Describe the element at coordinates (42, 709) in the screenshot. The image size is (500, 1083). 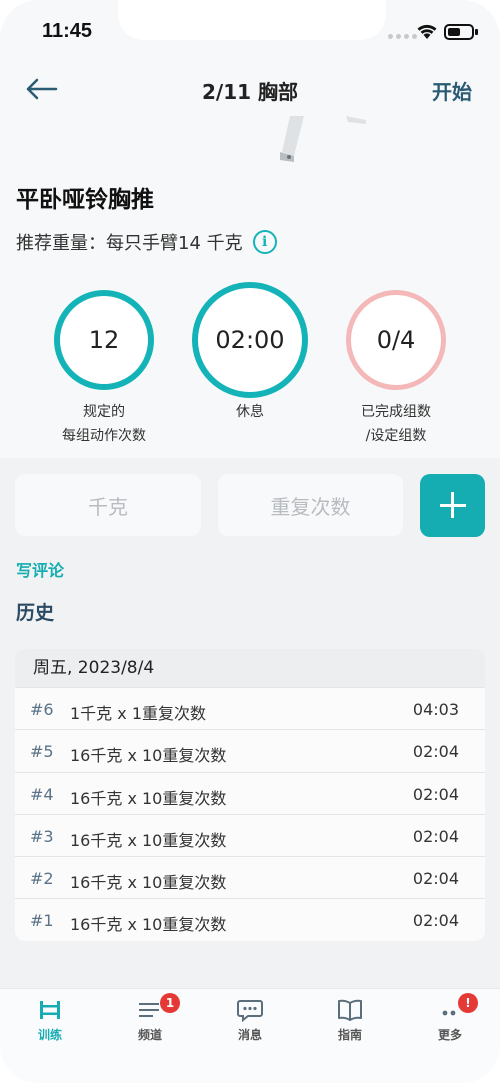
I see `set-number: #6` at that location.